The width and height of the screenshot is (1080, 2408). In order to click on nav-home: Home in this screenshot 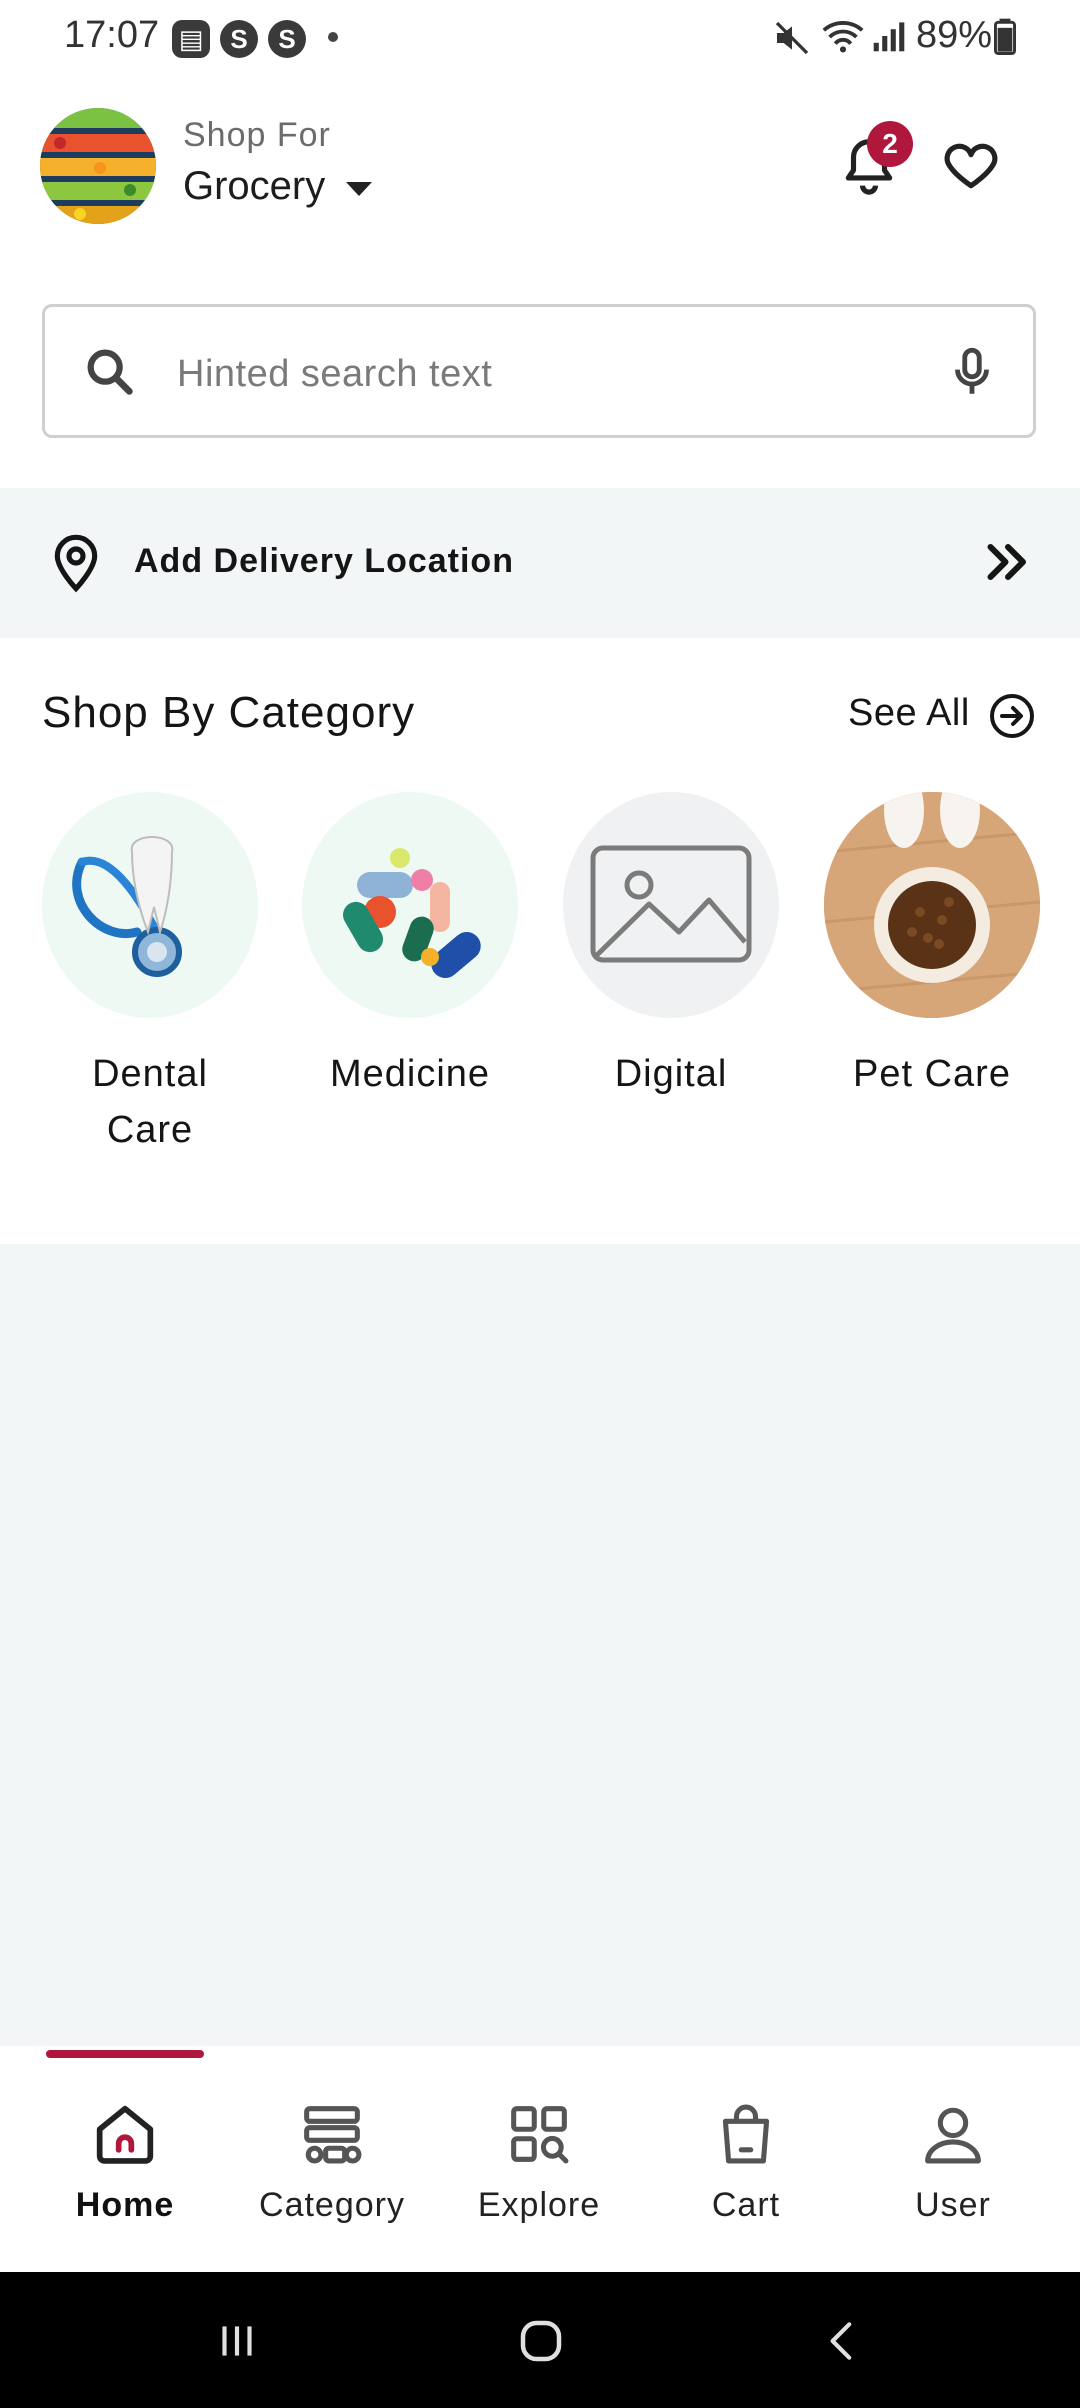, I will do `click(125, 2160)`.